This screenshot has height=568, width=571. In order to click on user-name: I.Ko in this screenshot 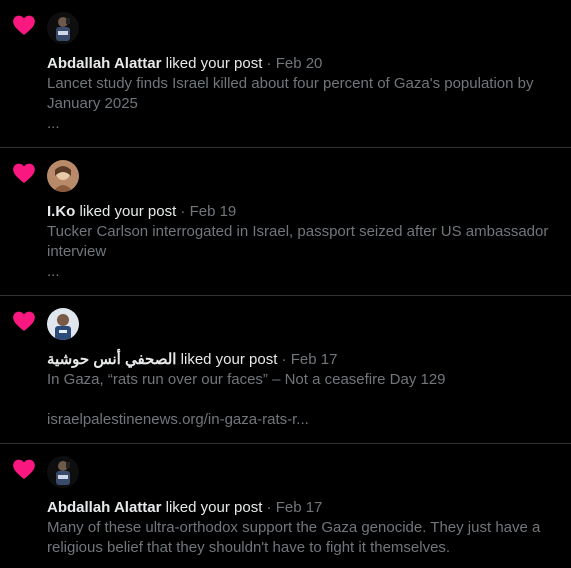, I will do `click(61, 211)`.